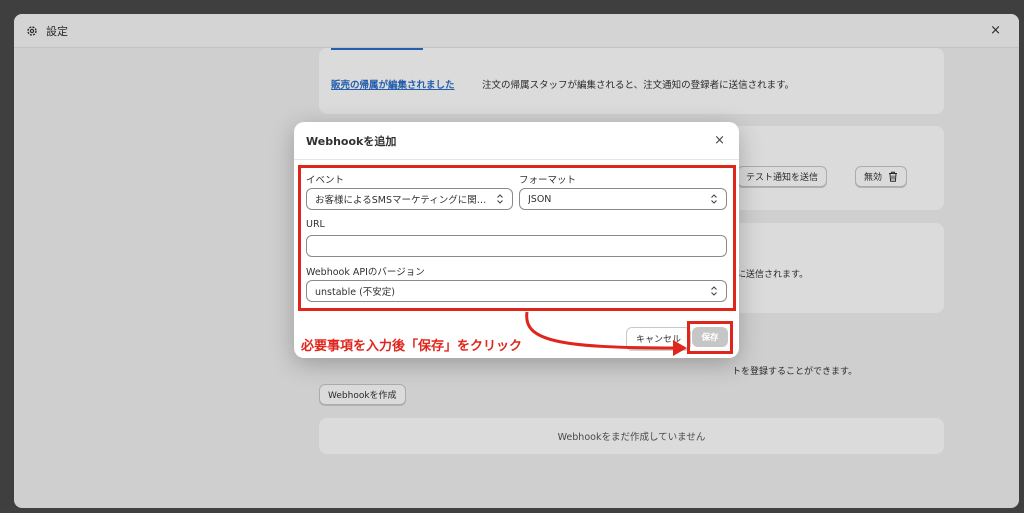 This screenshot has width=1024, height=513. I want to click on modal-close-icon: ×, so click(719, 140).